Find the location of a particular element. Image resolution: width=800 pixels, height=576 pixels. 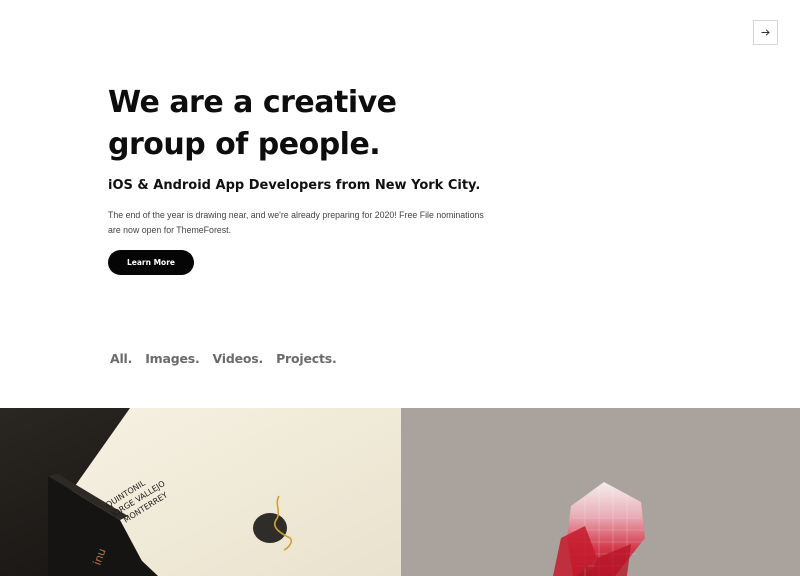

filter-videos: Videos. is located at coordinates (238, 358).